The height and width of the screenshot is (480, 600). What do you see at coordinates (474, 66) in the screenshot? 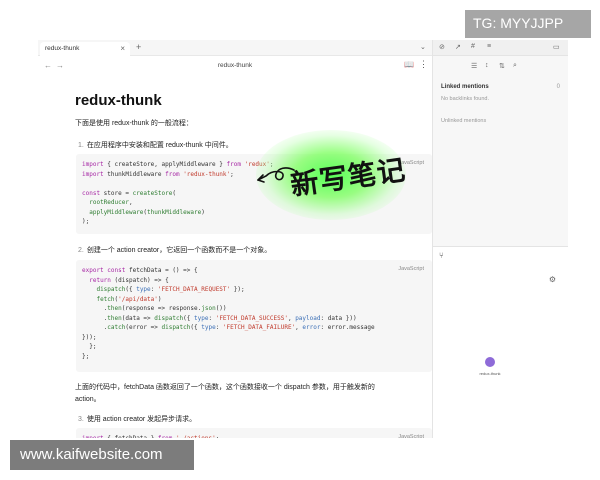
I see `list-icon: ☰` at bounding box center [474, 66].